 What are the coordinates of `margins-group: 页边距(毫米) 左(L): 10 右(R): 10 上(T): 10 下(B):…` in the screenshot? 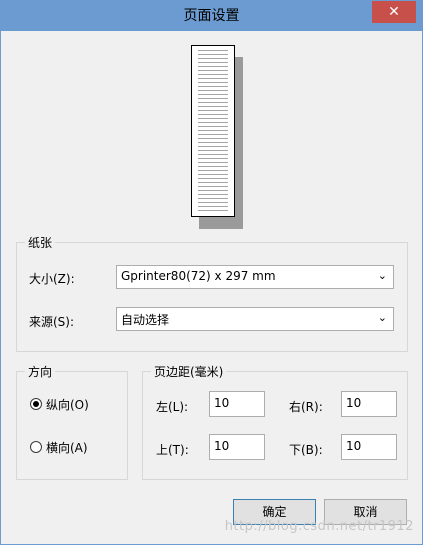 It's located at (275, 421).